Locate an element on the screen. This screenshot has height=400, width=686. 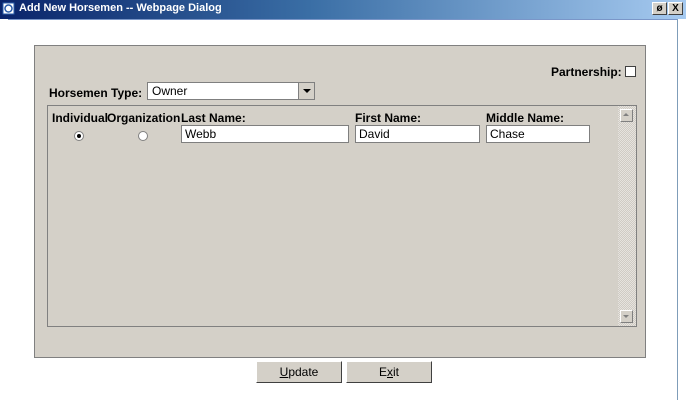
dialog-frame-right is located at coordinates (681, 209).